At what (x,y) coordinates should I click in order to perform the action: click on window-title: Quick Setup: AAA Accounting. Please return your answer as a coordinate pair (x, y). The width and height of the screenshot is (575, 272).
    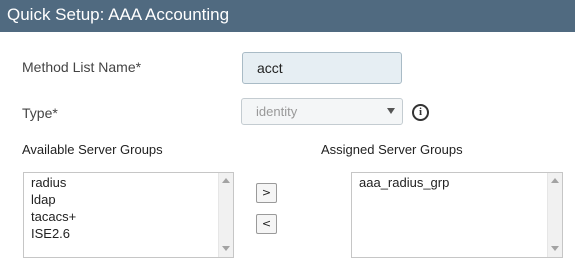
    Looking at the image, I should click on (118, 14).